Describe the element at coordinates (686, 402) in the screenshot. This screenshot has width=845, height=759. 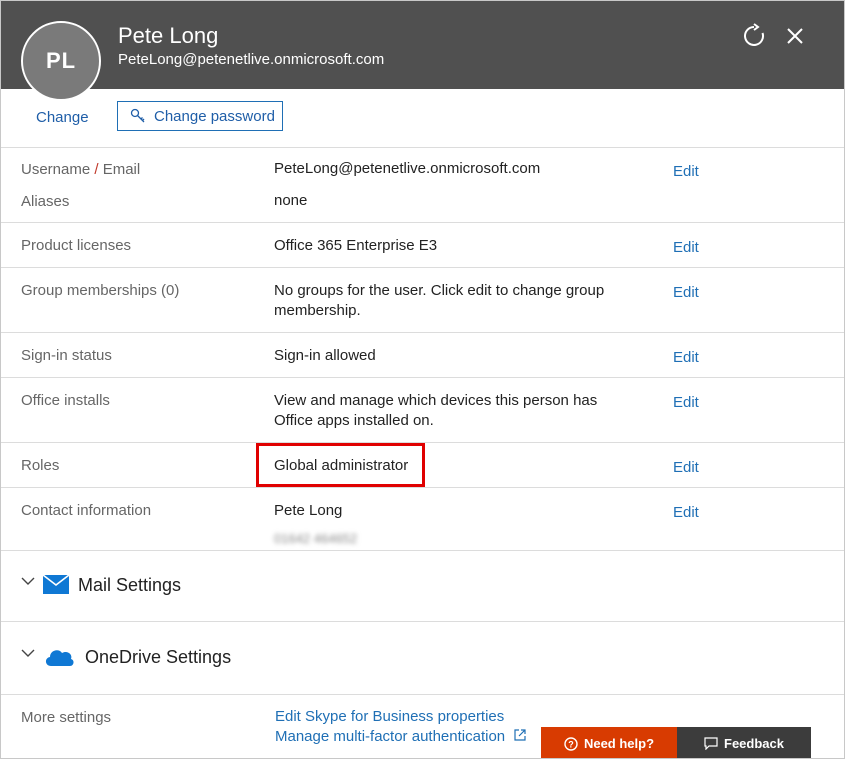
I see `edit-office-link: Edit` at that location.